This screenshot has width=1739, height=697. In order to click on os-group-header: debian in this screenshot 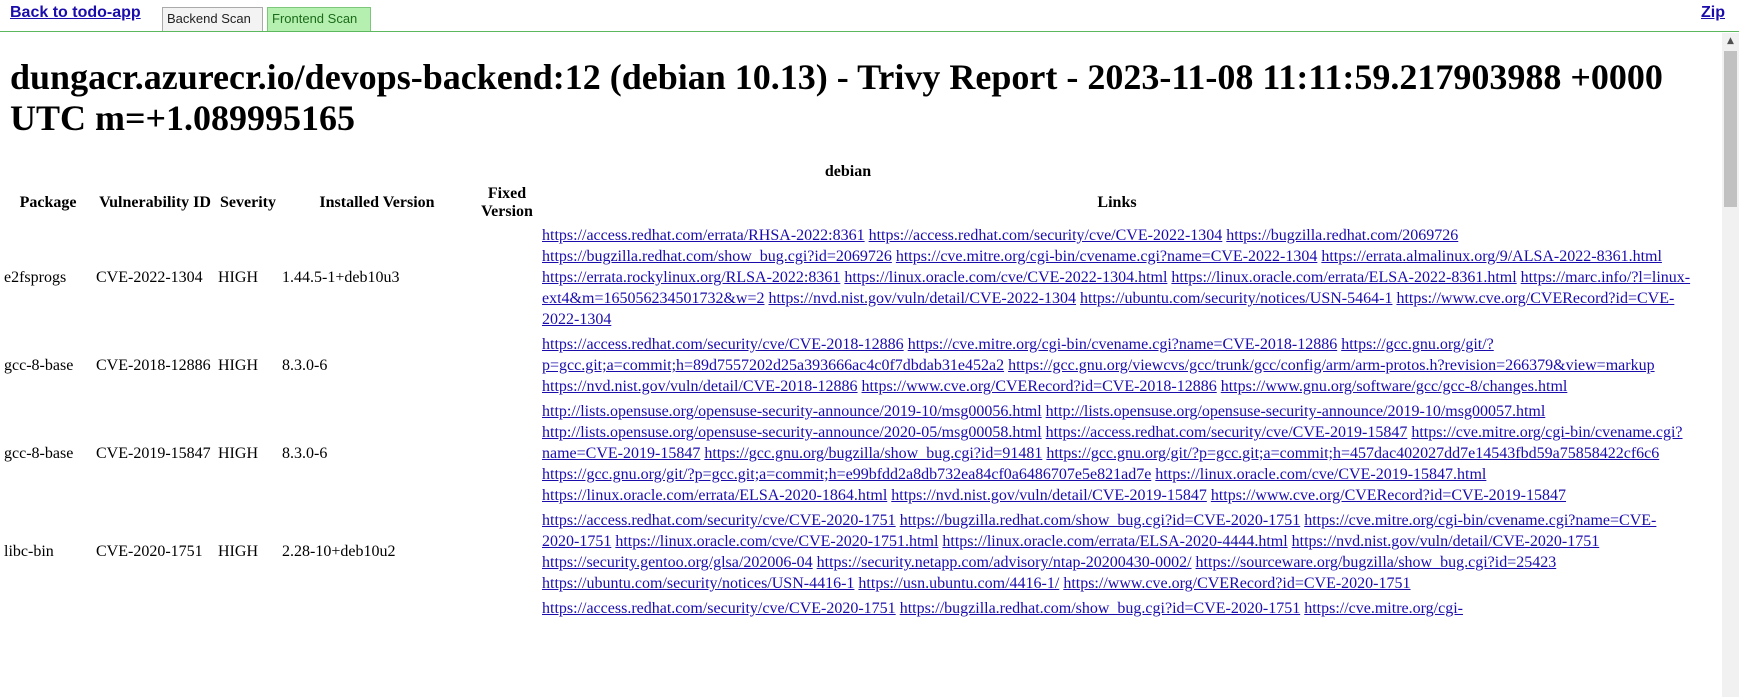, I will do `click(848, 171)`.